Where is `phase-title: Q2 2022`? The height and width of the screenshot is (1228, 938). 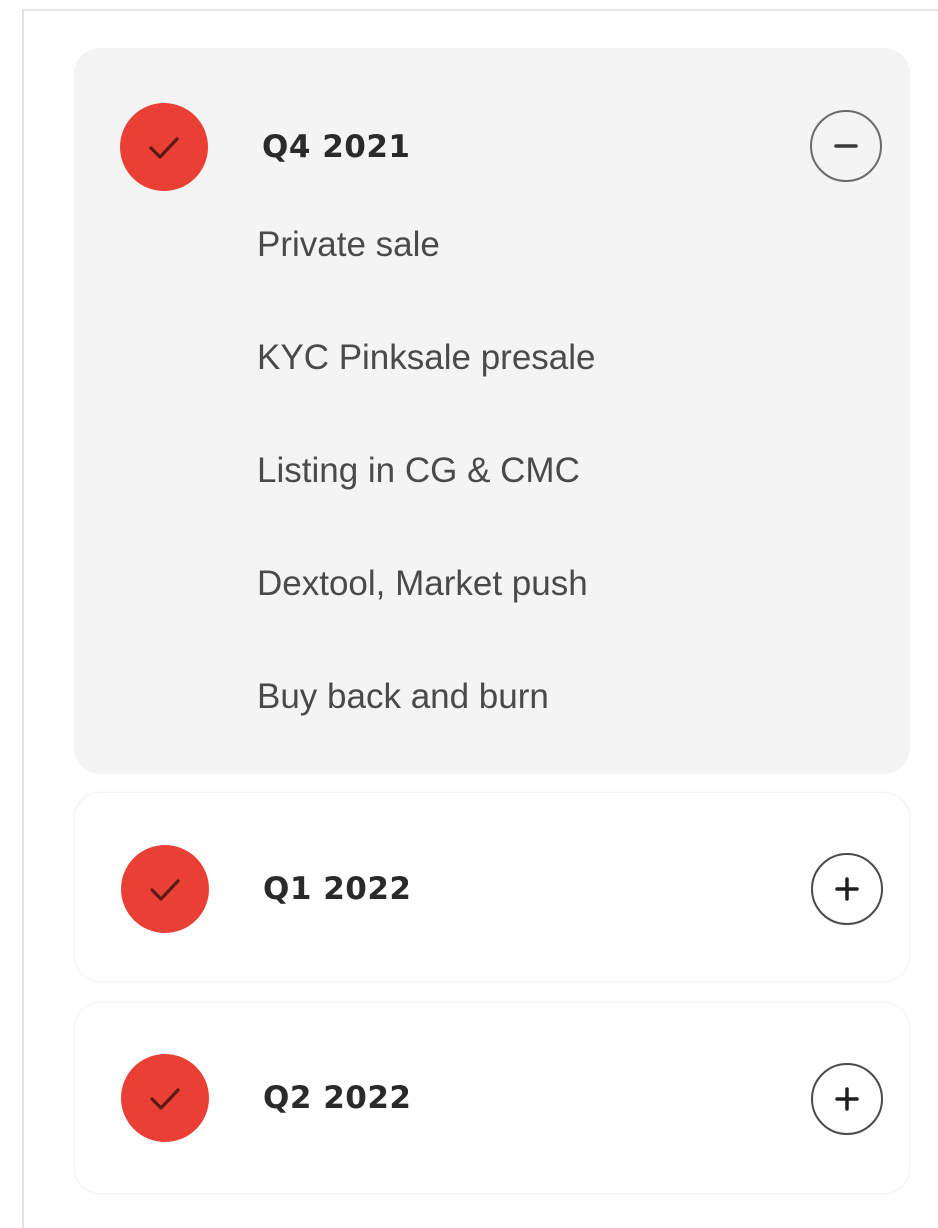
phase-title: Q2 2022 is located at coordinates (337, 1098).